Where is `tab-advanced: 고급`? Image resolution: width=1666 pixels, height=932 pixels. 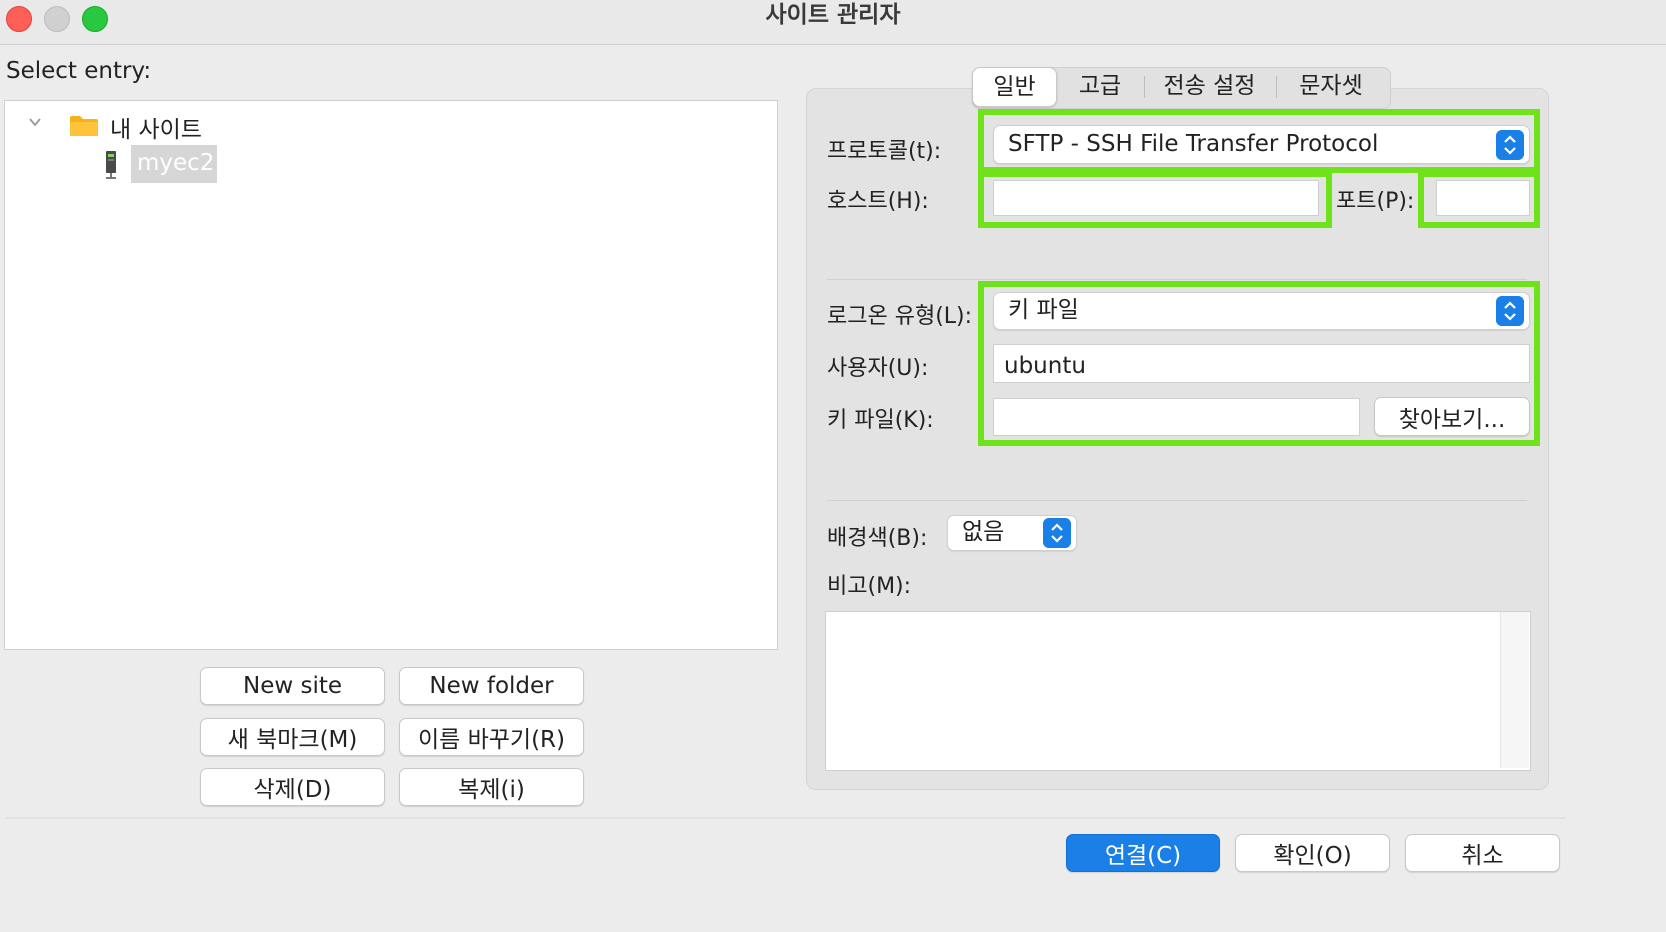
tab-advanced: 고급 is located at coordinates (1100, 87).